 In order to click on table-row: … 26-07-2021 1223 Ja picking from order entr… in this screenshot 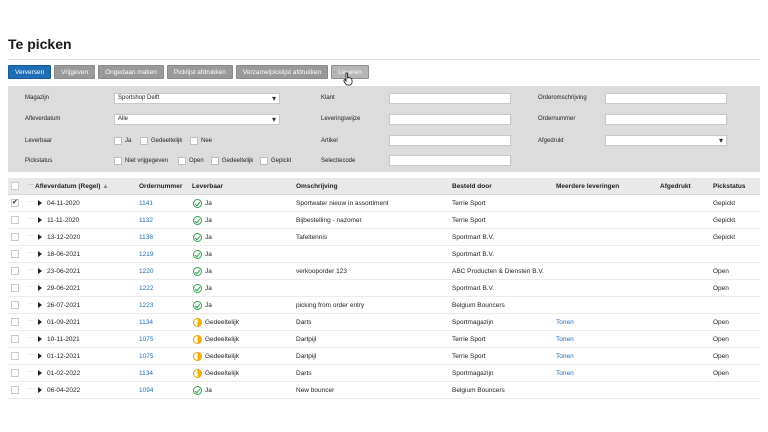, I will do `click(384, 305)`.